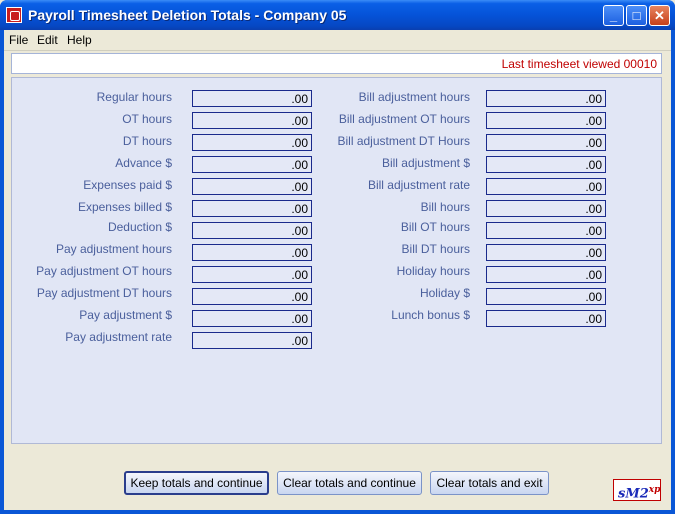 The width and height of the screenshot is (675, 514). What do you see at coordinates (252, 318) in the screenshot?
I see `field-pay-adjustment-amount: .00` at bounding box center [252, 318].